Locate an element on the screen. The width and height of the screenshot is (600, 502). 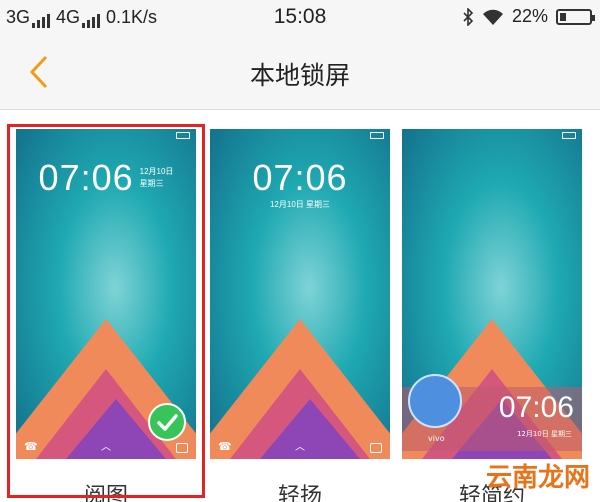
preview-date: 12月10日 is located at coordinates (156, 171).